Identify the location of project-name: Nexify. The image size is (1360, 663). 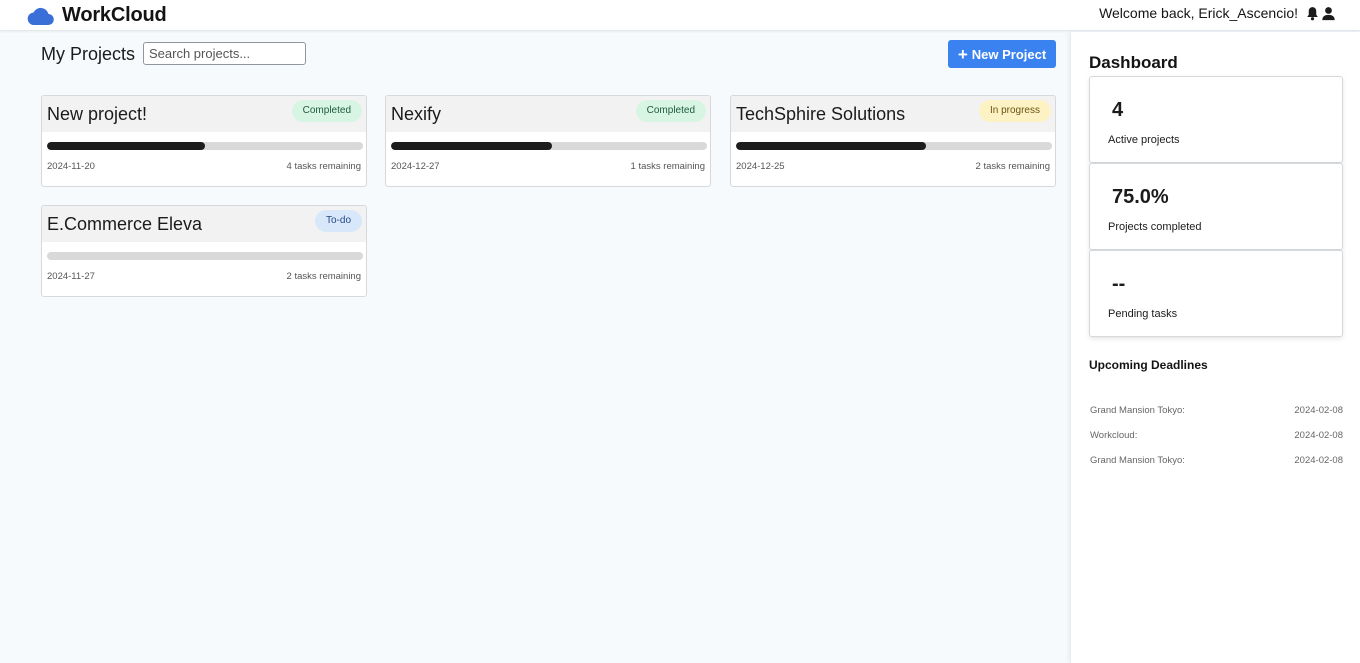
(416, 114).